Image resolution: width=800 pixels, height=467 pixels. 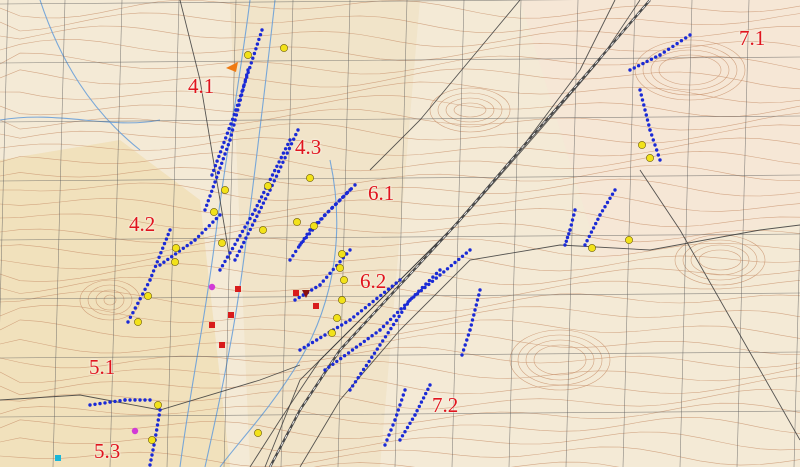 I want to click on magenta-marker, so click(x=212, y=287).